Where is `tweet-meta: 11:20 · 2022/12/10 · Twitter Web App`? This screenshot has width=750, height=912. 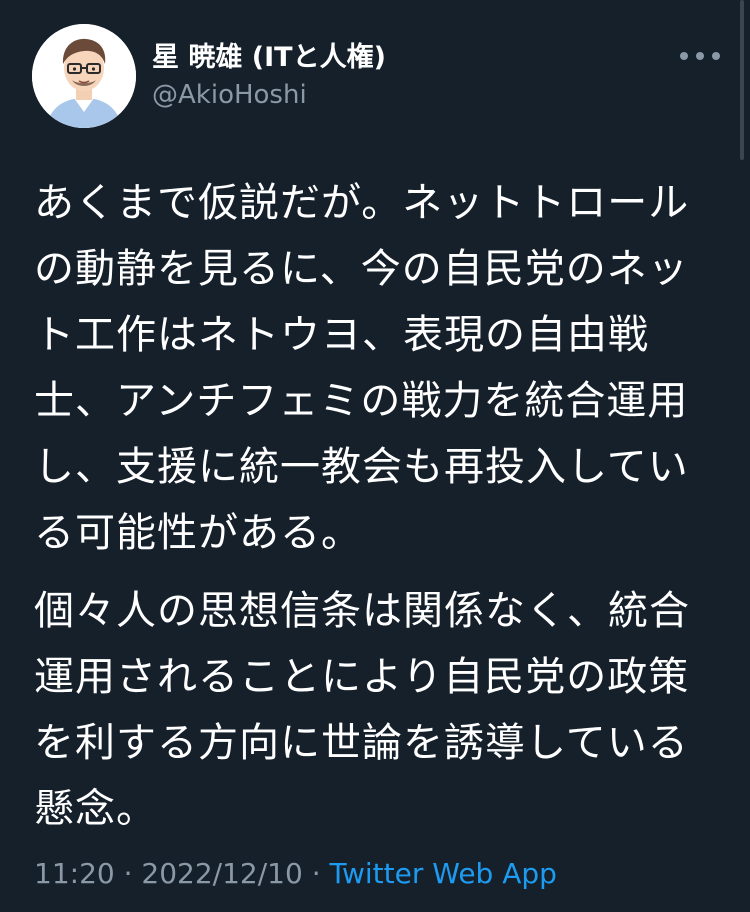 tweet-meta: 11:20 · 2022/12/10 · Twitter Web App is located at coordinates (295, 874).